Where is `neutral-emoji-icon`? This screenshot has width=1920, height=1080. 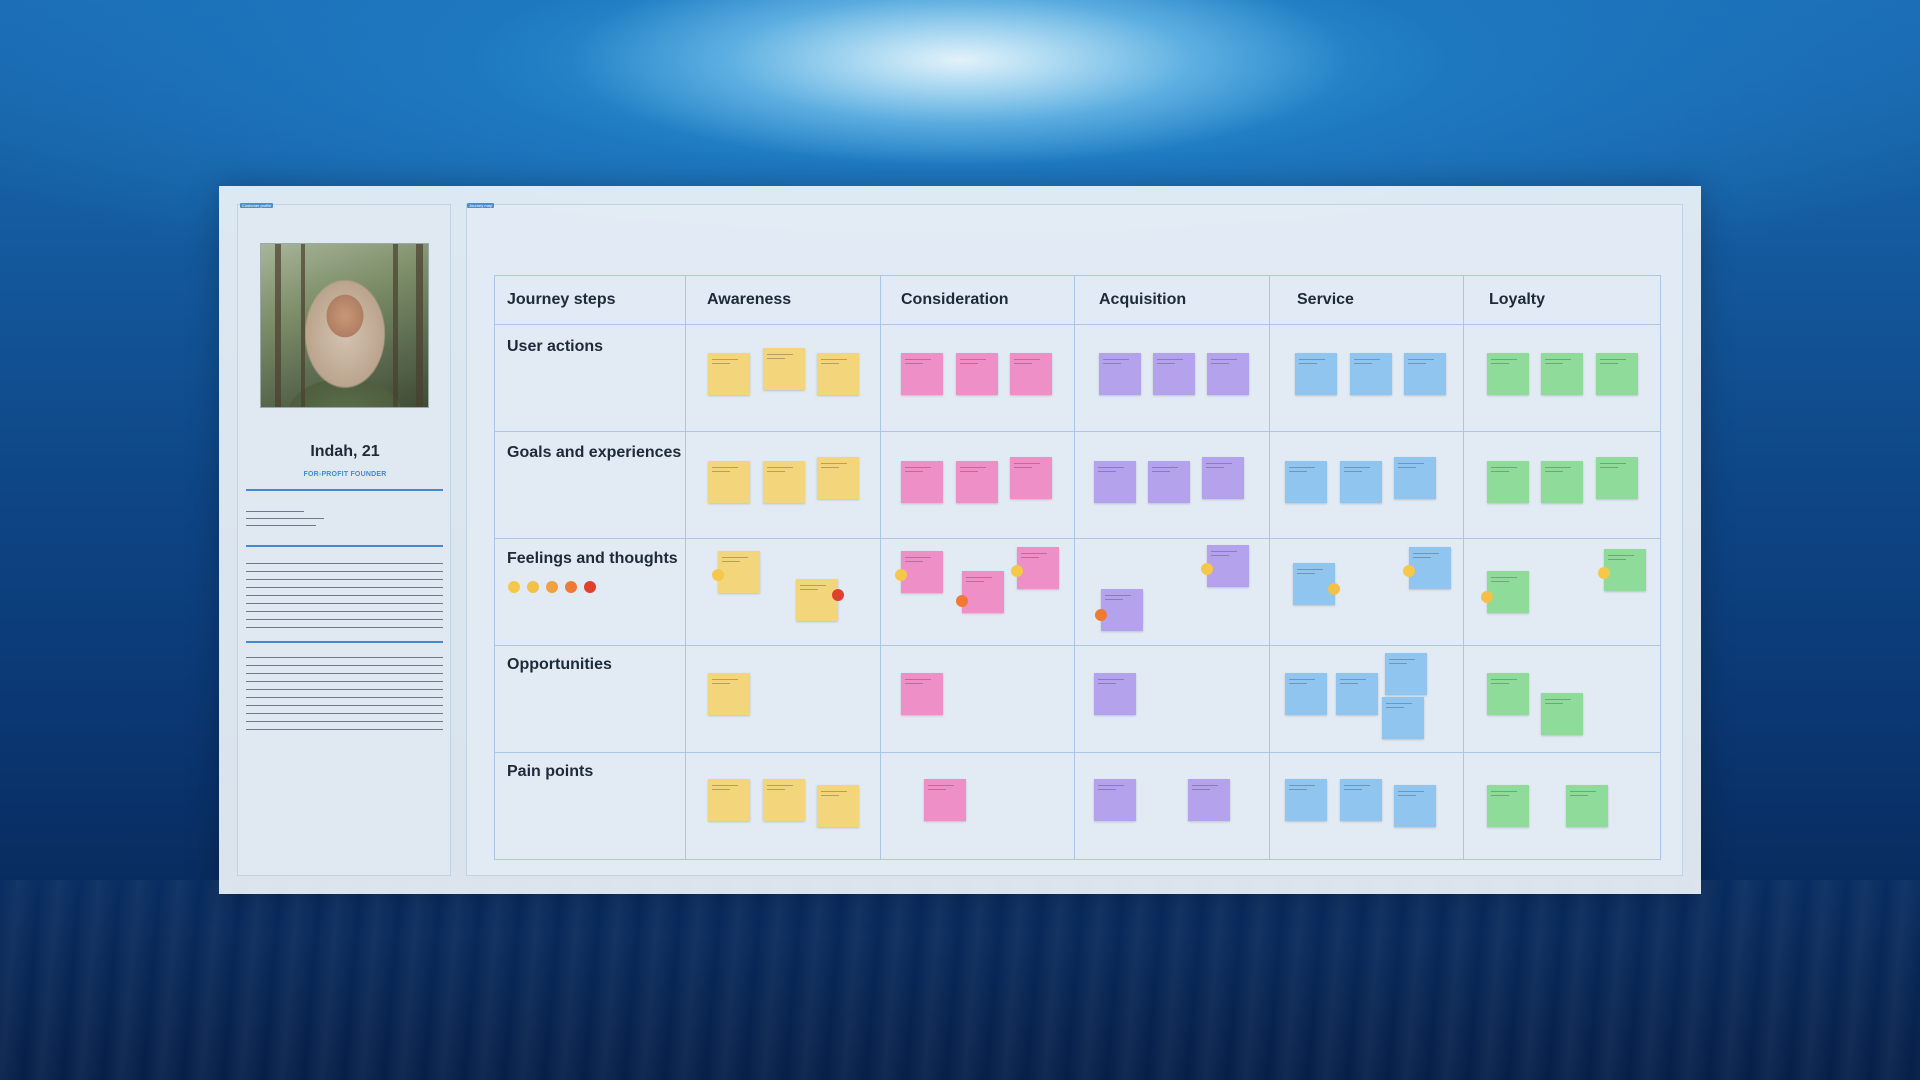
neutral-emoji-icon is located at coordinates (552, 587).